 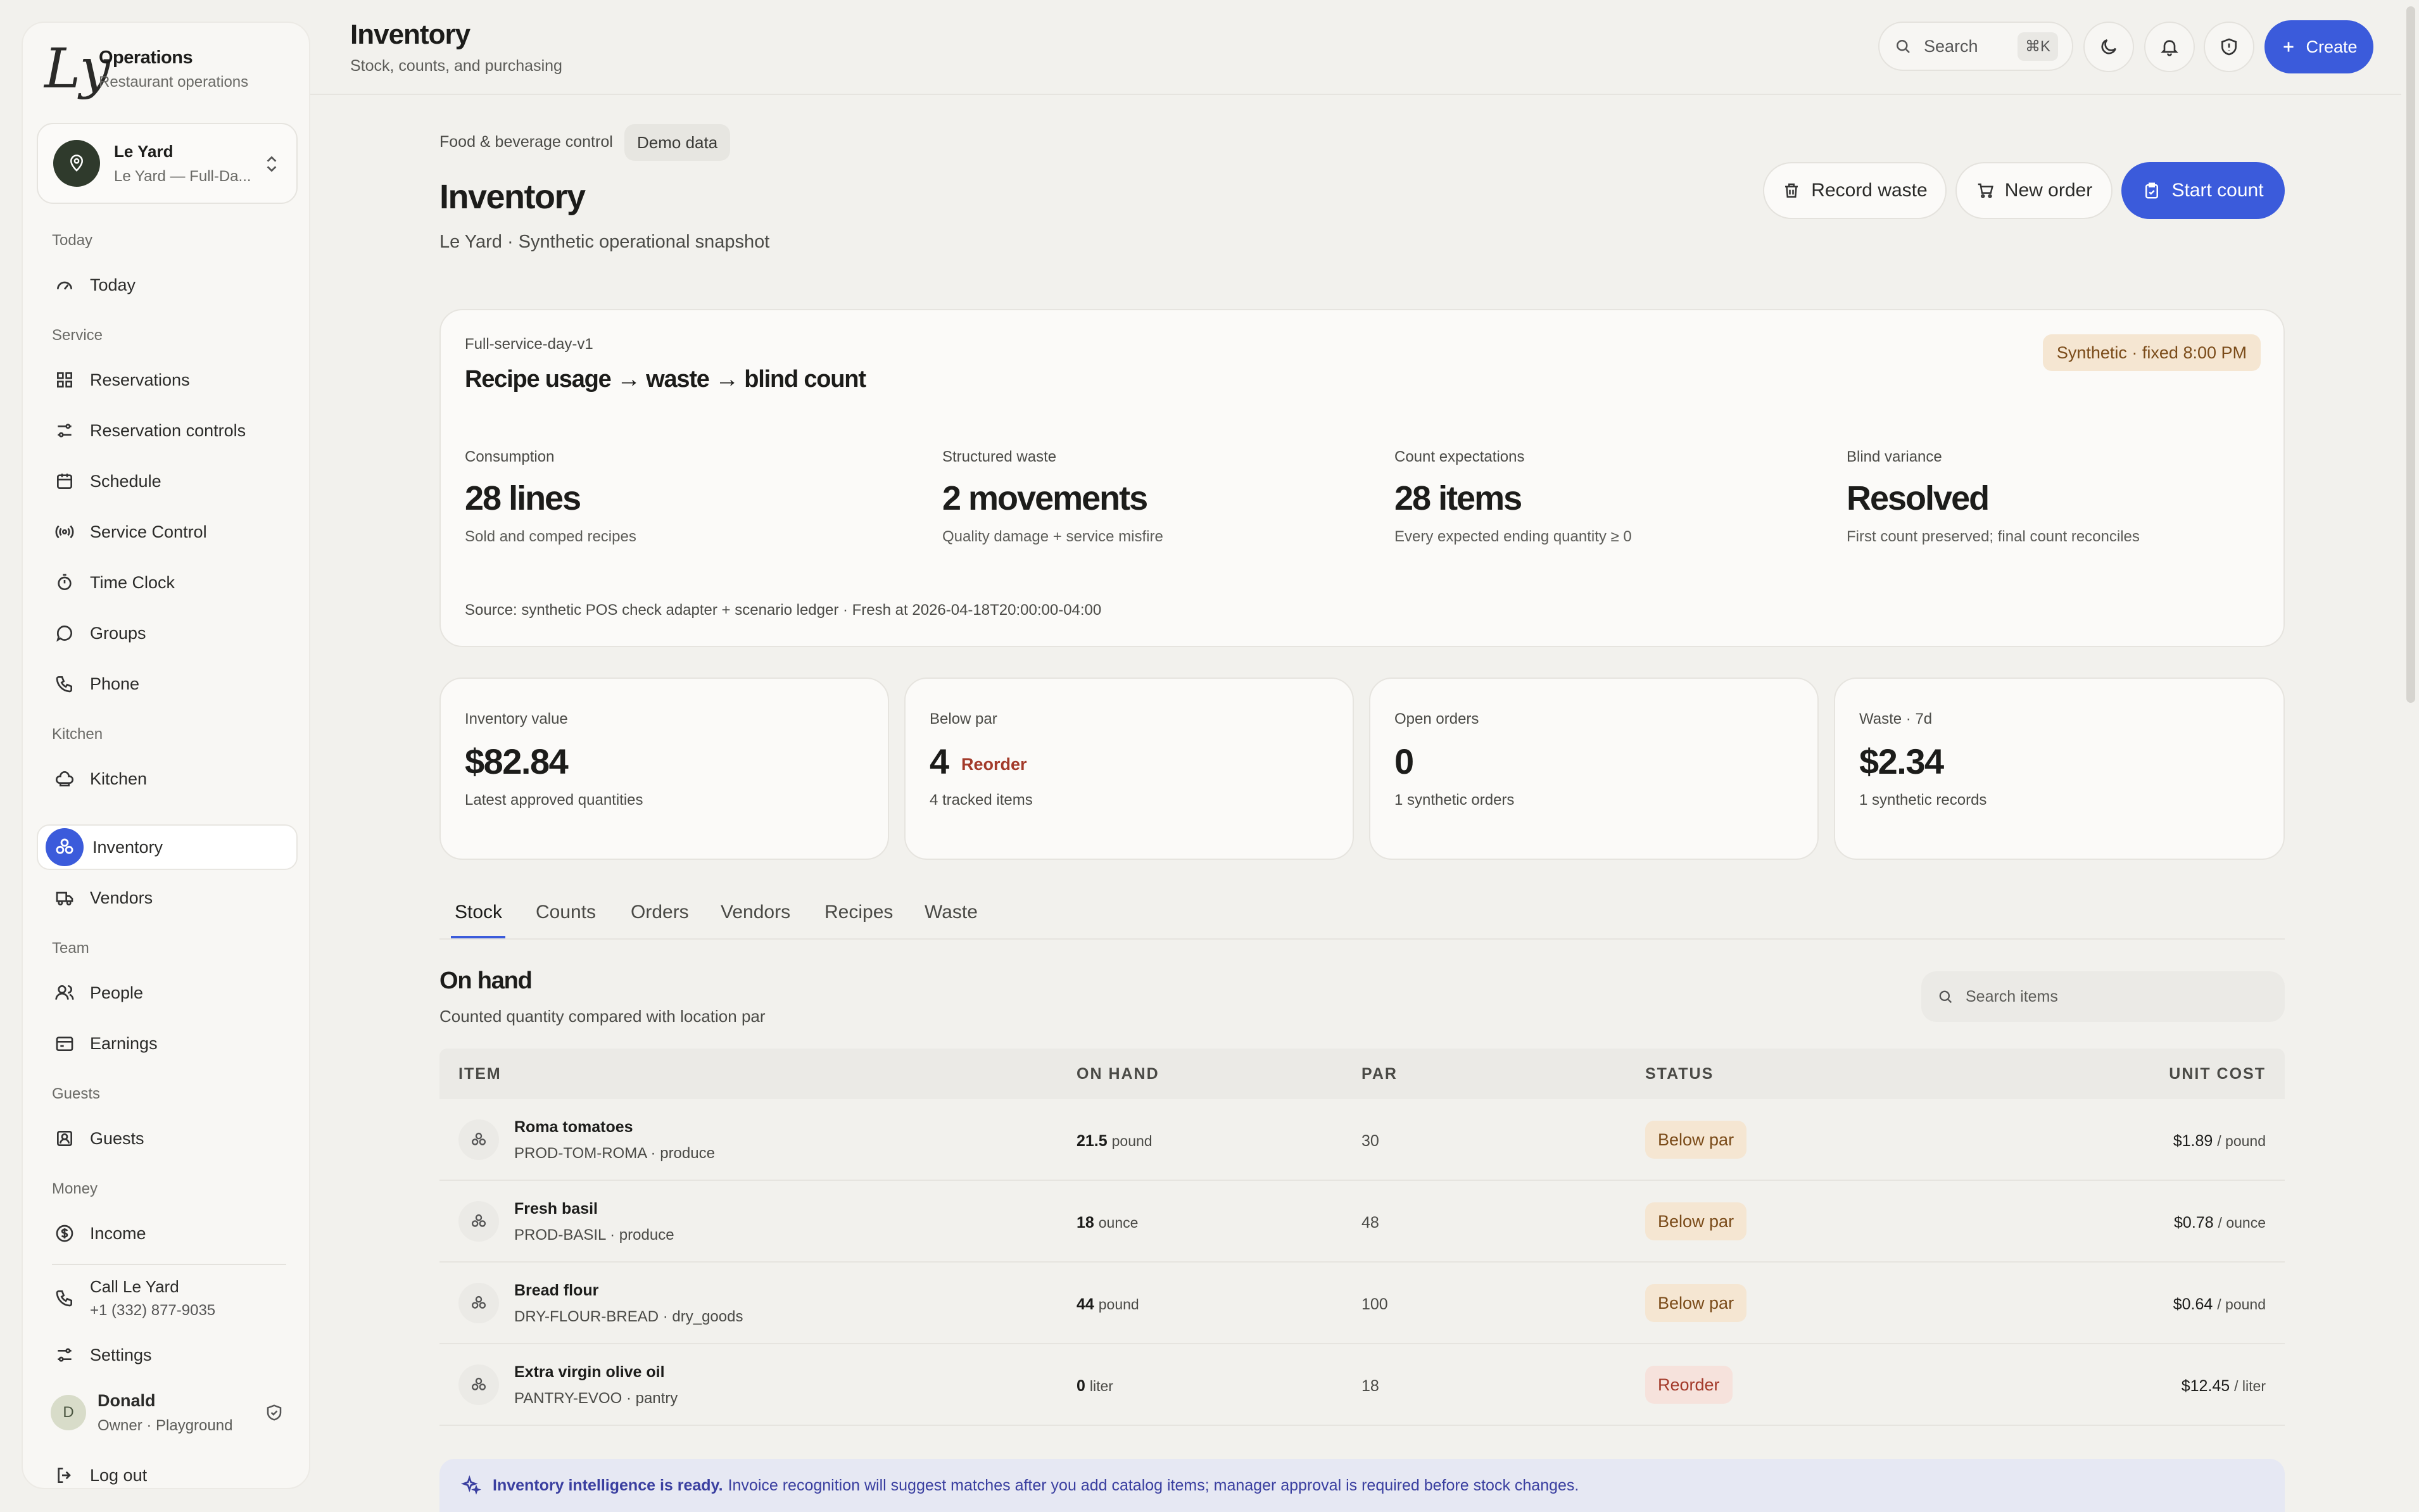 What do you see at coordinates (167, 993) in the screenshot?
I see `nav-item-people: People` at bounding box center [167, 993].